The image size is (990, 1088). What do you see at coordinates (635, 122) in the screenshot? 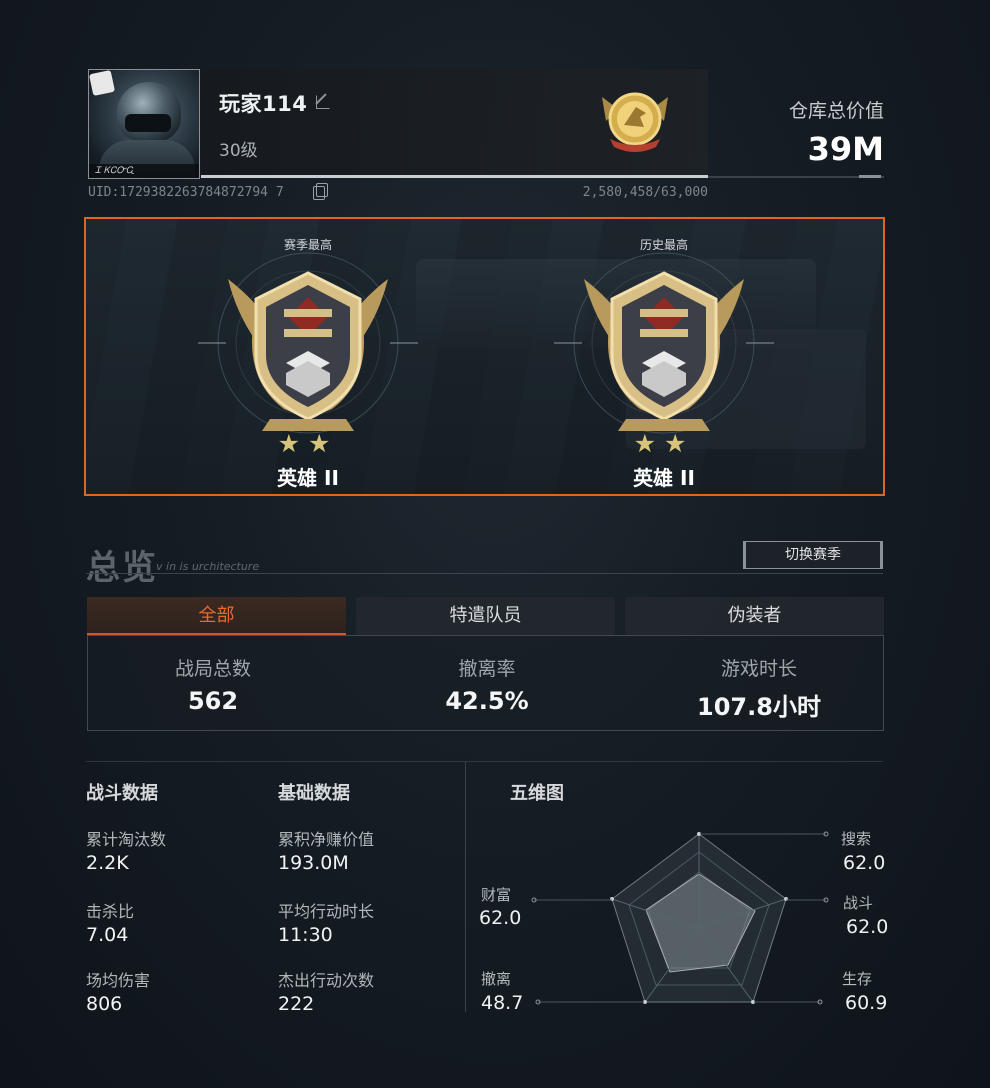
I see `rank-emblem-icon` at bounding box center [635, 122].